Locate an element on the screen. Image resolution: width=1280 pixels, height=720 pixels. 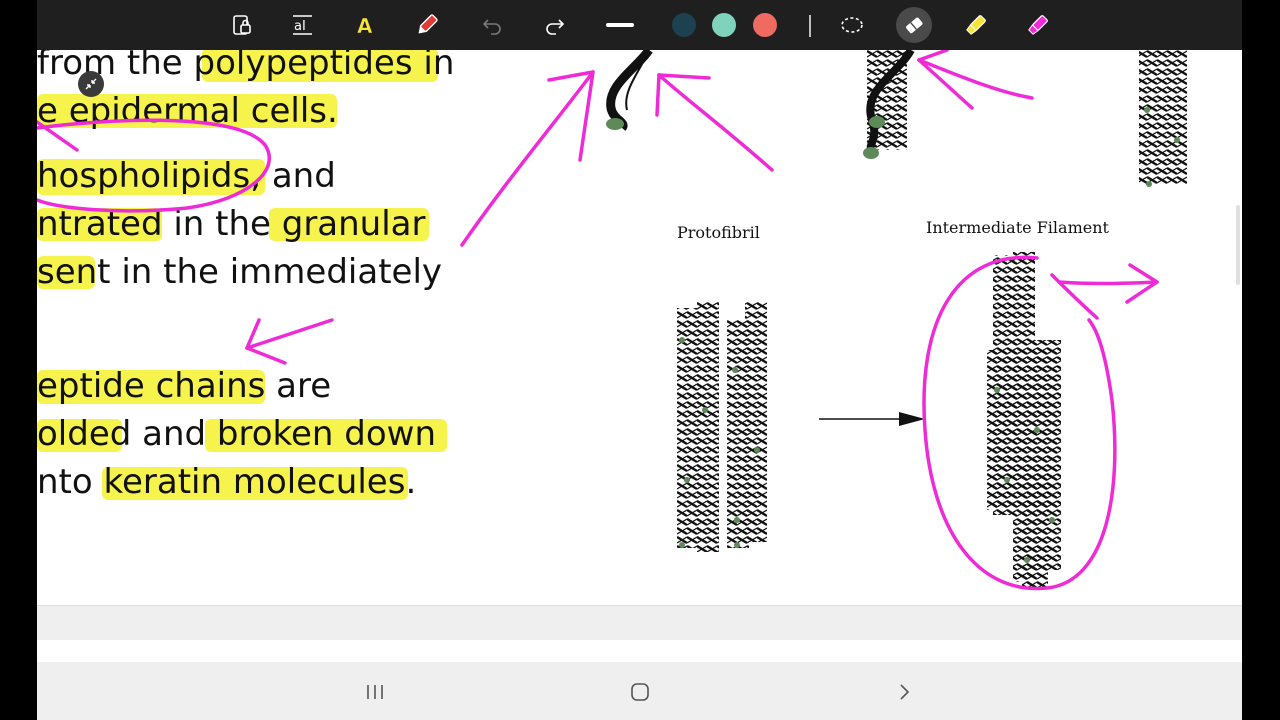
lasso-icon is located at coordinates (852, 25).